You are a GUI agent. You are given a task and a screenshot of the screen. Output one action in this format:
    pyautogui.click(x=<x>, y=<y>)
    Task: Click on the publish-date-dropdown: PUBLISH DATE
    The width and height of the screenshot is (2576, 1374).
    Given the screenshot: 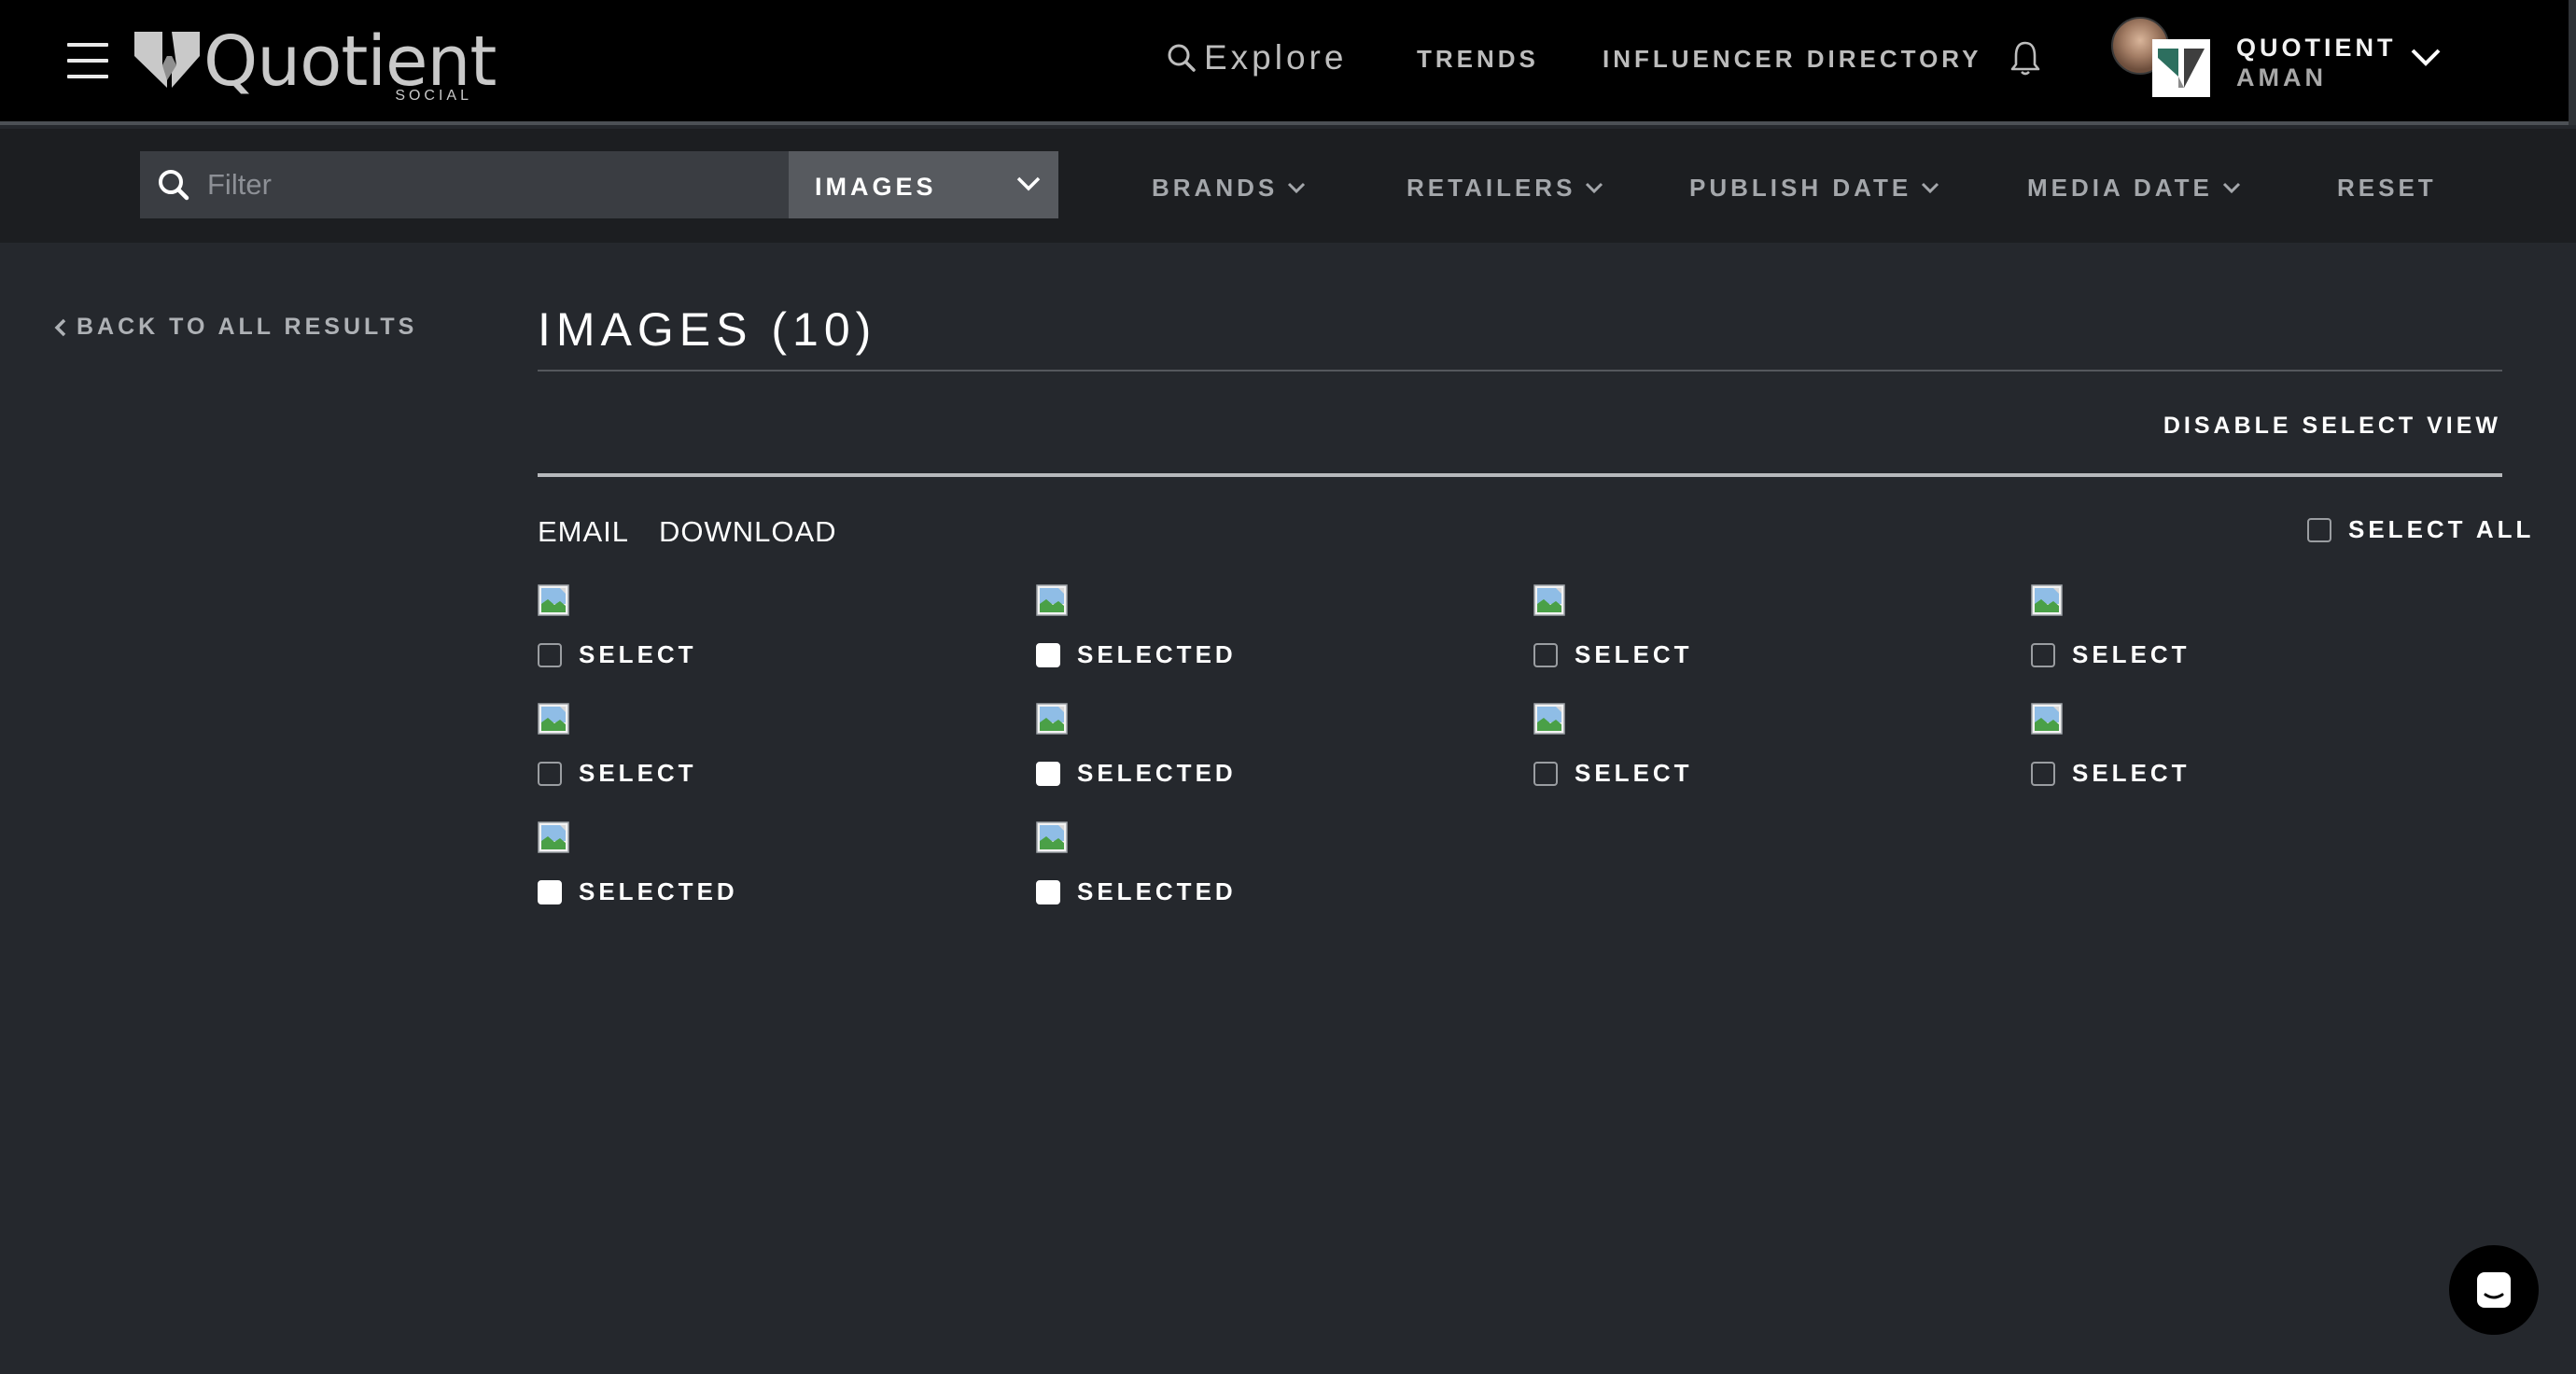 What is the action you would take?
    pyautogui.click(x=1814, y=188)
    